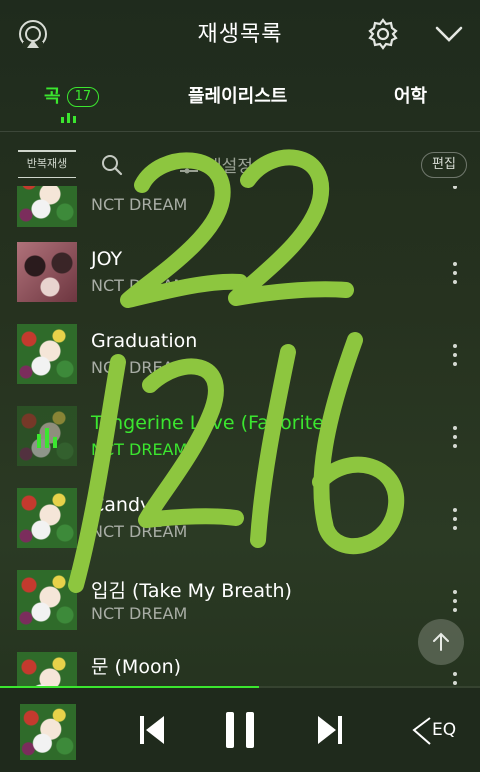 This screenshot has width=480, height=772. I want to click on sort-icon, so click(189, 165).